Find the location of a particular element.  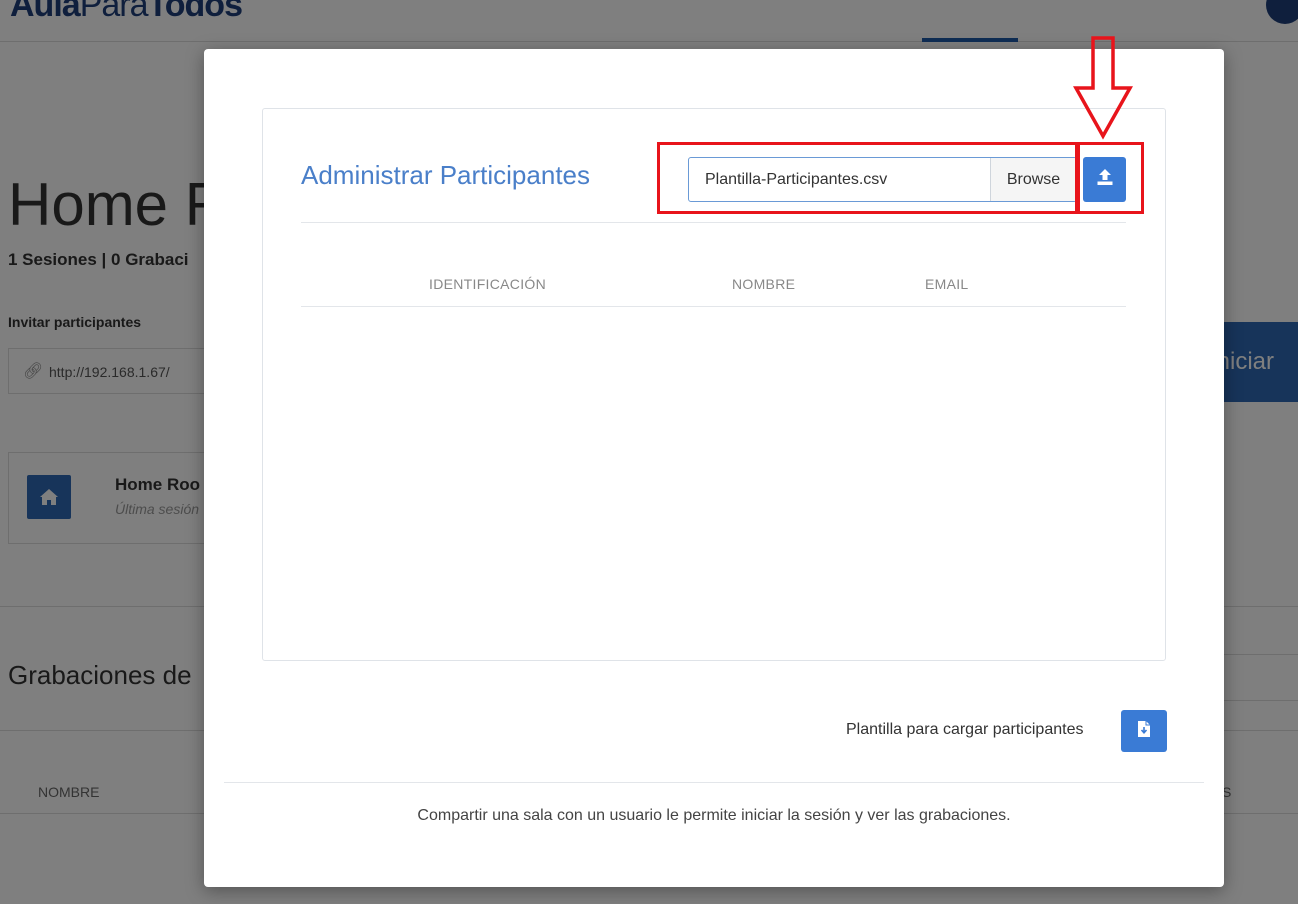

annotation-highlight-file-input is located at coordinates (867, 178).